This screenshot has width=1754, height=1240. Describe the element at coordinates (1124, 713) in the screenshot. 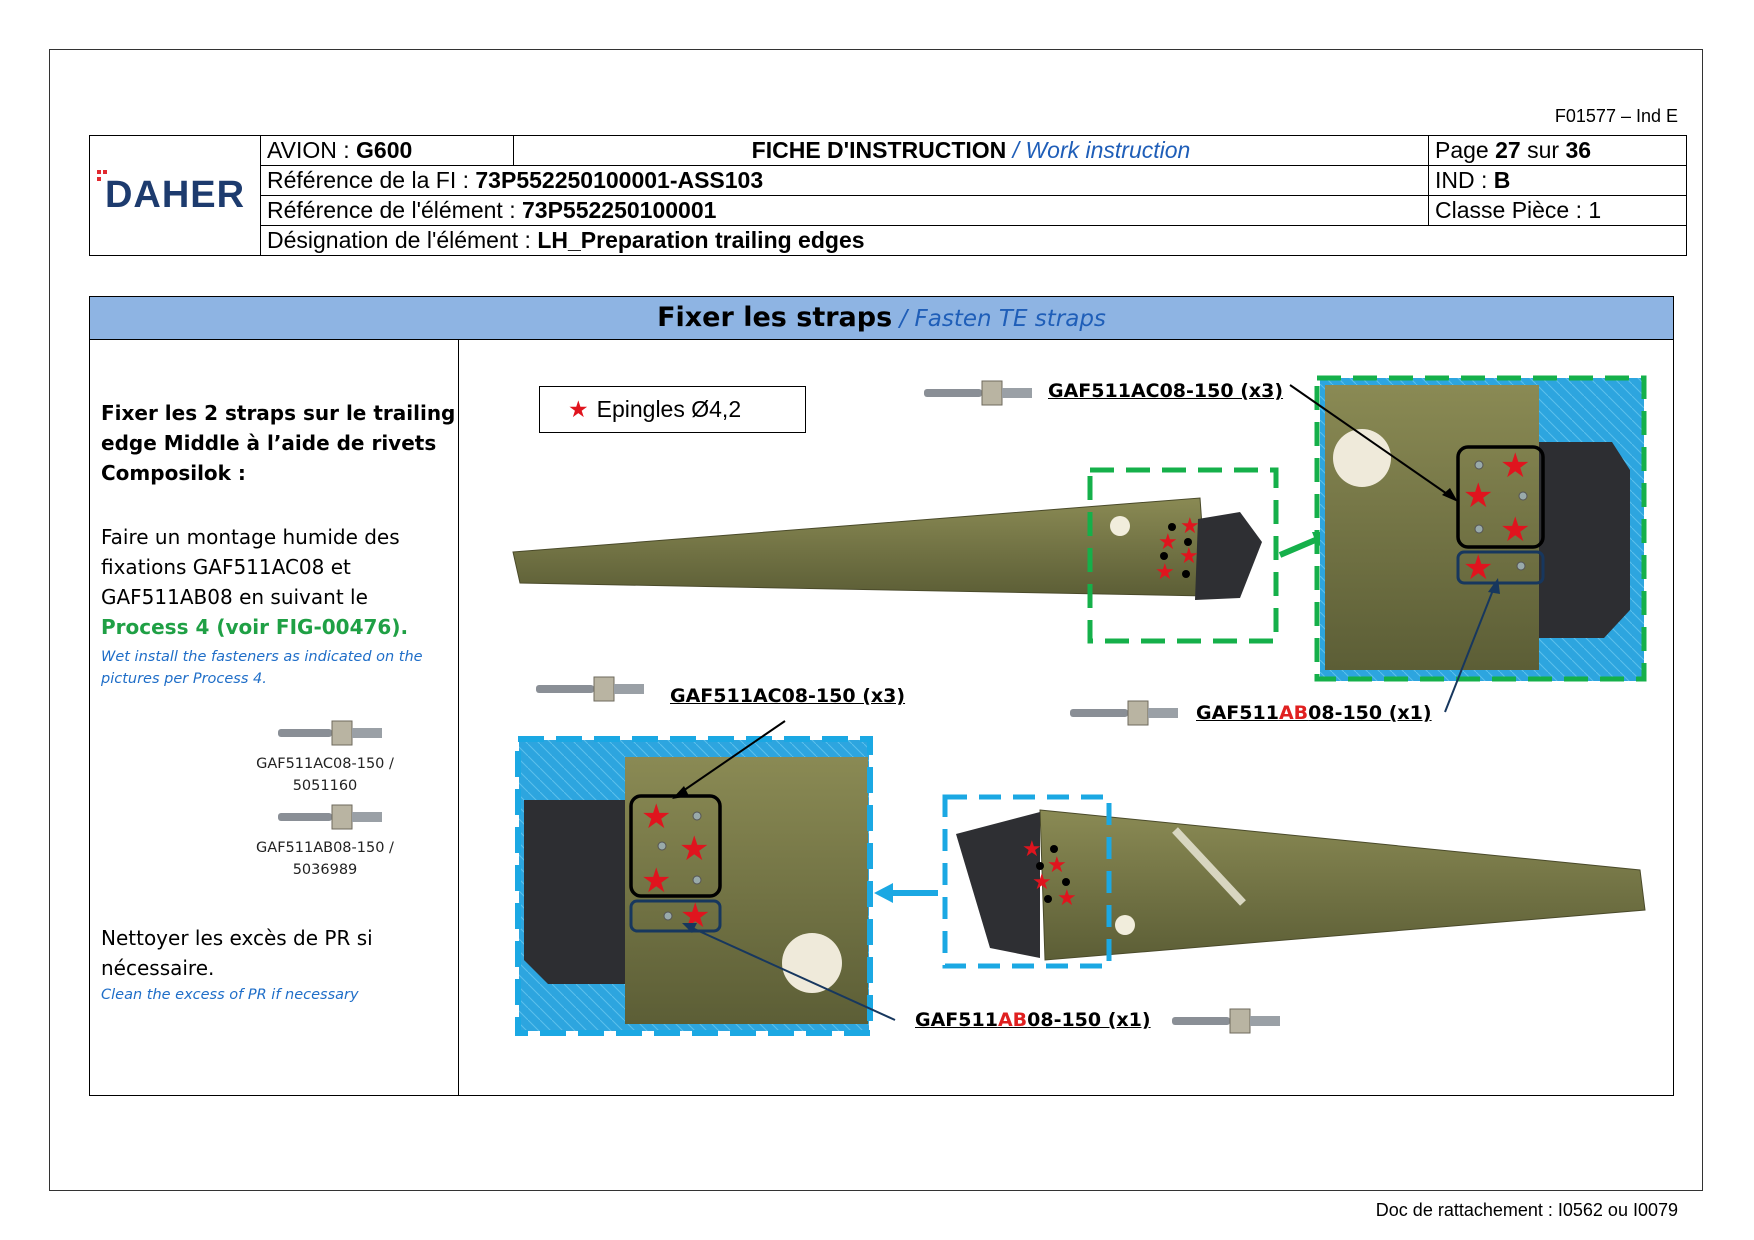

I see `rivet-icon-top-ab` at that location.